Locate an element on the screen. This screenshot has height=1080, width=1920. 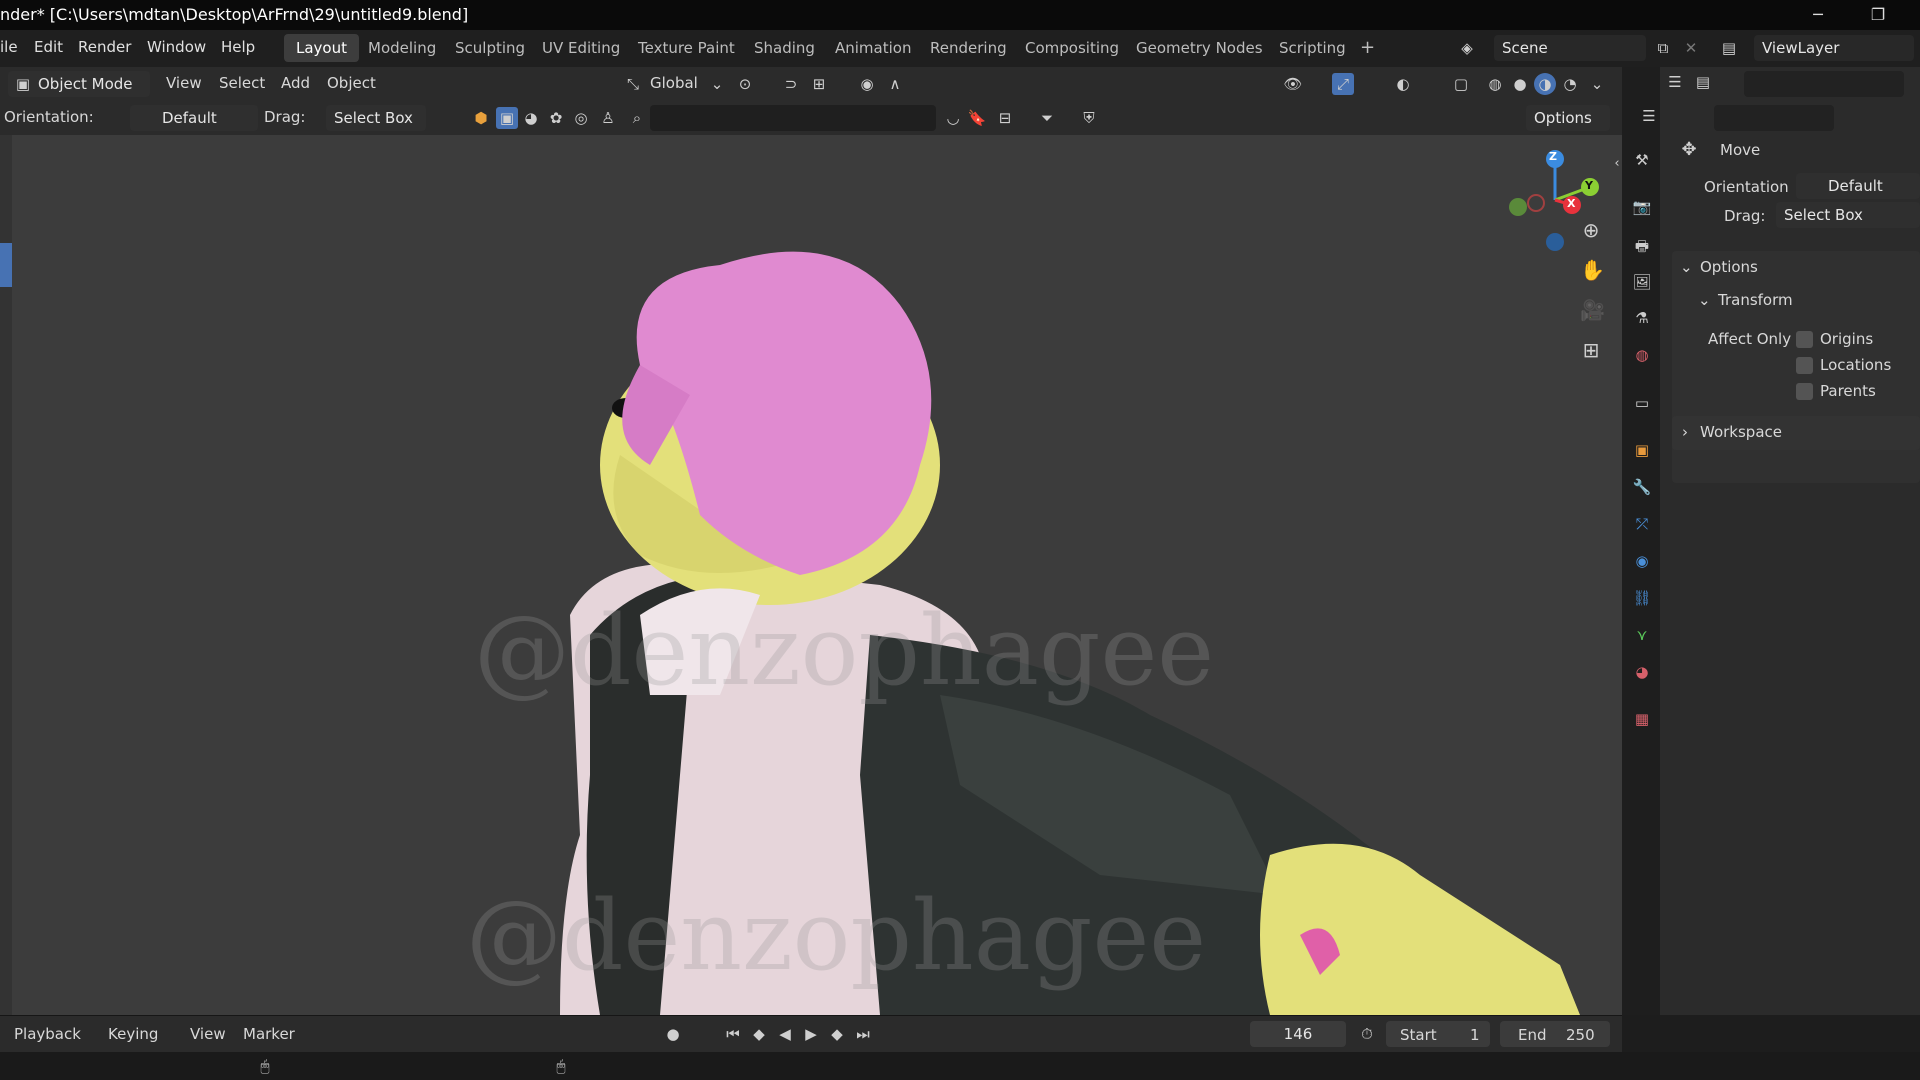
jump-start-icon: ⏮ is located at coordinates (733, 1034).